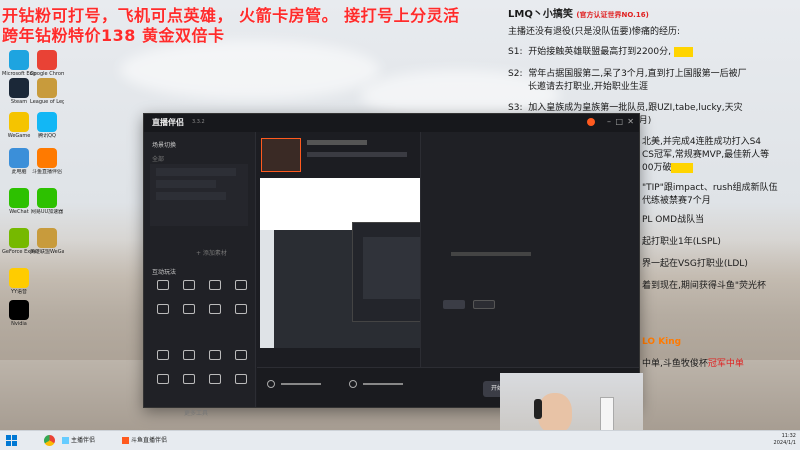  Describe the element at coordinates (11, 440) in the screenshot. I see `start-button` at that location.